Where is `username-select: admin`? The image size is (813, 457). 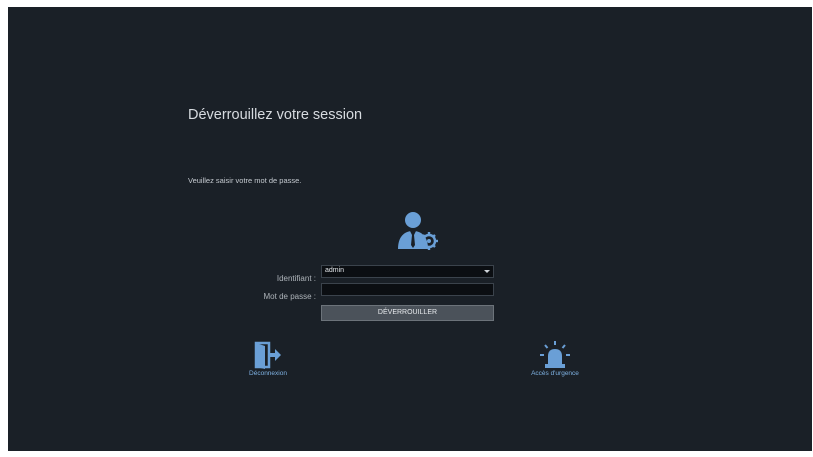 username-select: admin is located at coordinates (407, 271).